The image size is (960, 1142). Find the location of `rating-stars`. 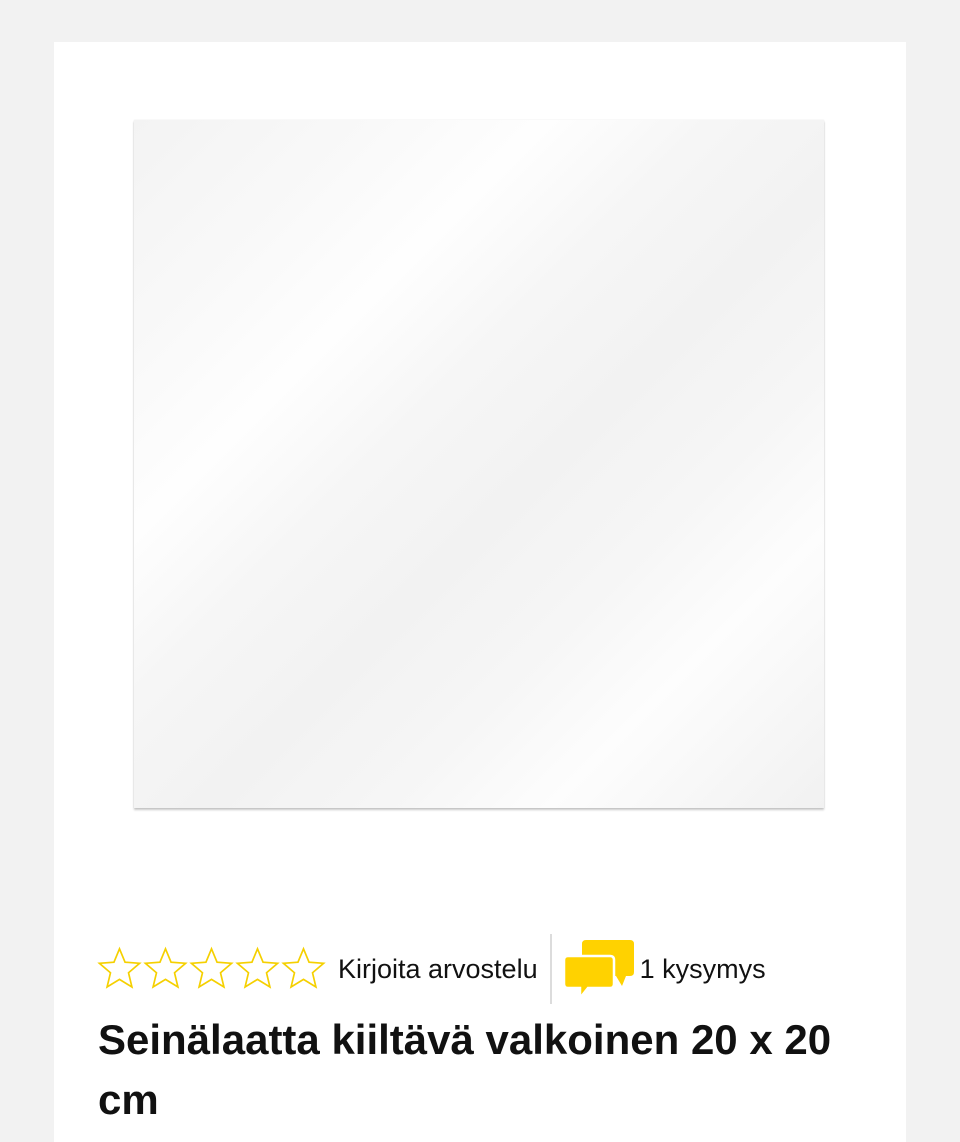

rating-stars is located at coordinates (211, 969).